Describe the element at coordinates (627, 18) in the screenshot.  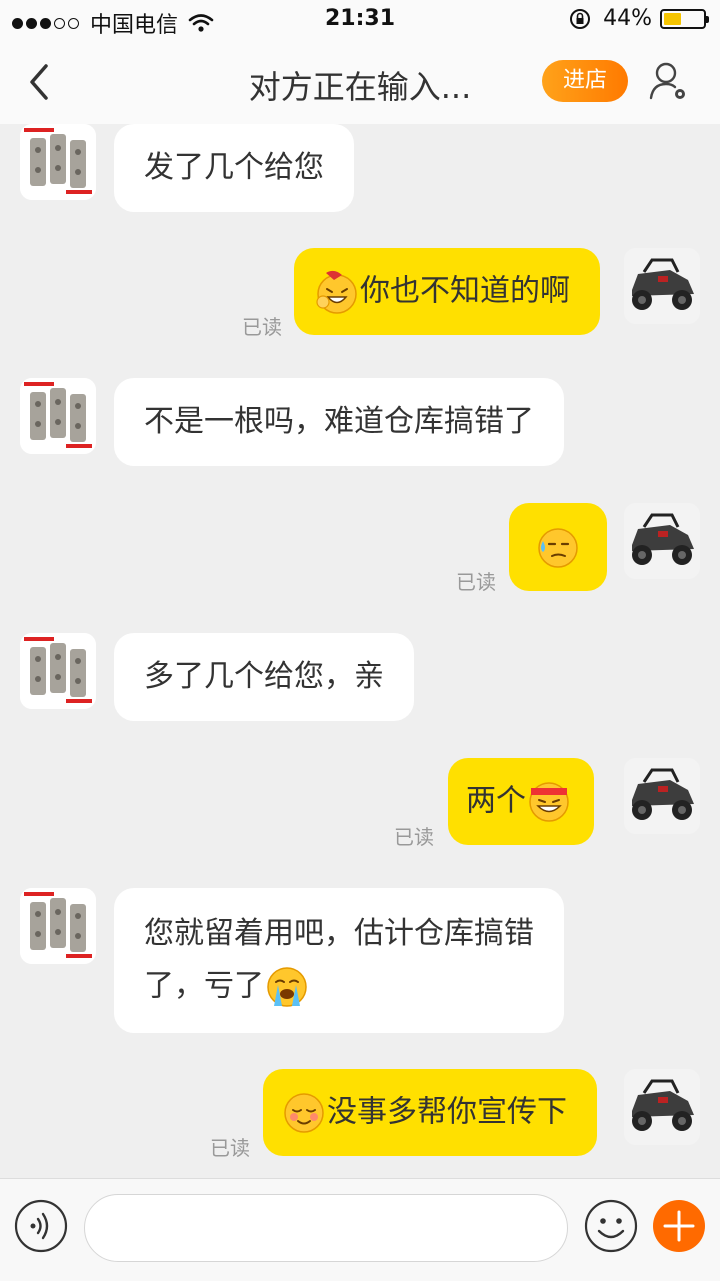
I see `battery-percent: 44%` at that location.